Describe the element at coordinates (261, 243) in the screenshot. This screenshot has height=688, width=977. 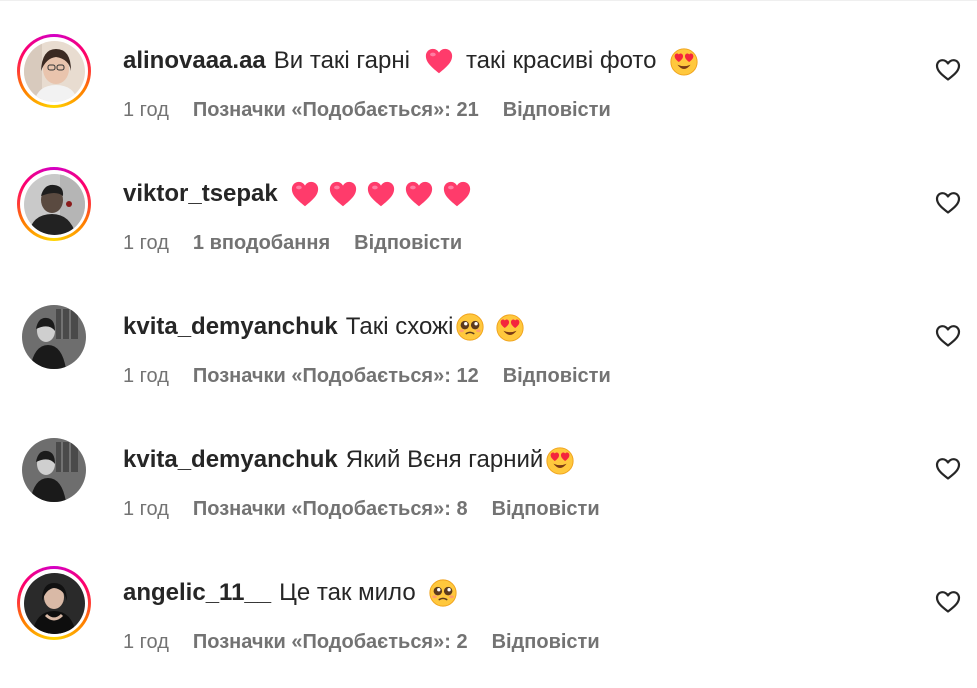
I see `comment-likes: 1 вподобання` at that location.